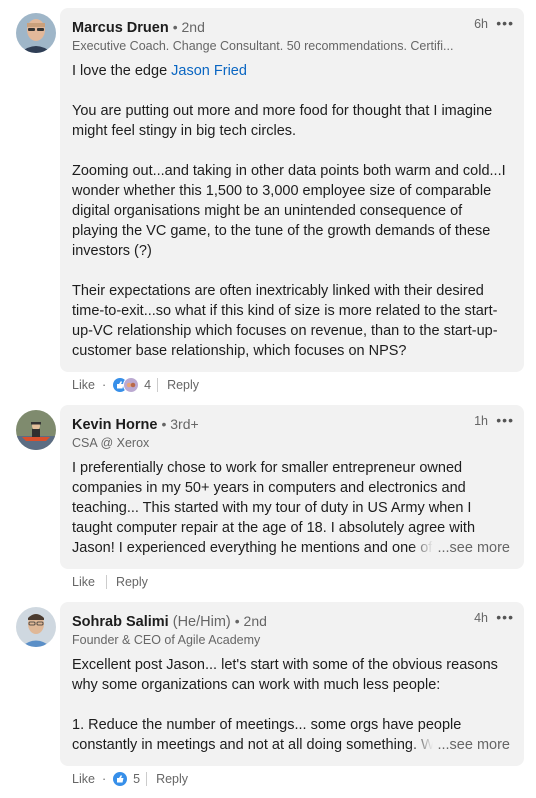 The width and height of the screenshot is (536, 798). What do you see at coordinates (481, 618) in the screenshot?
I see `comment-time: 4h` at bounding box center [481, 618].